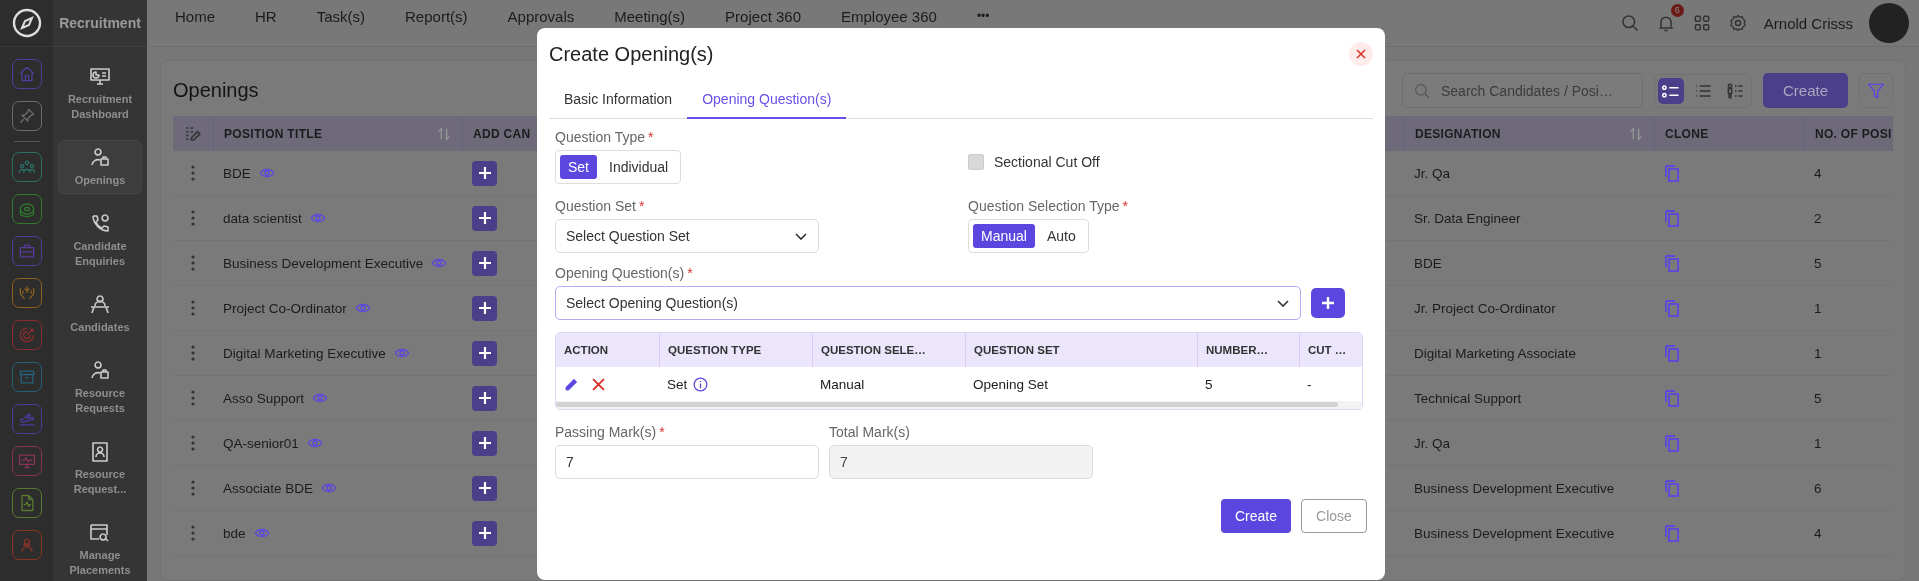  Describe the element at coordinates (100, 167) in the screenshot. I see `sidebar-item: Openings` at that location.